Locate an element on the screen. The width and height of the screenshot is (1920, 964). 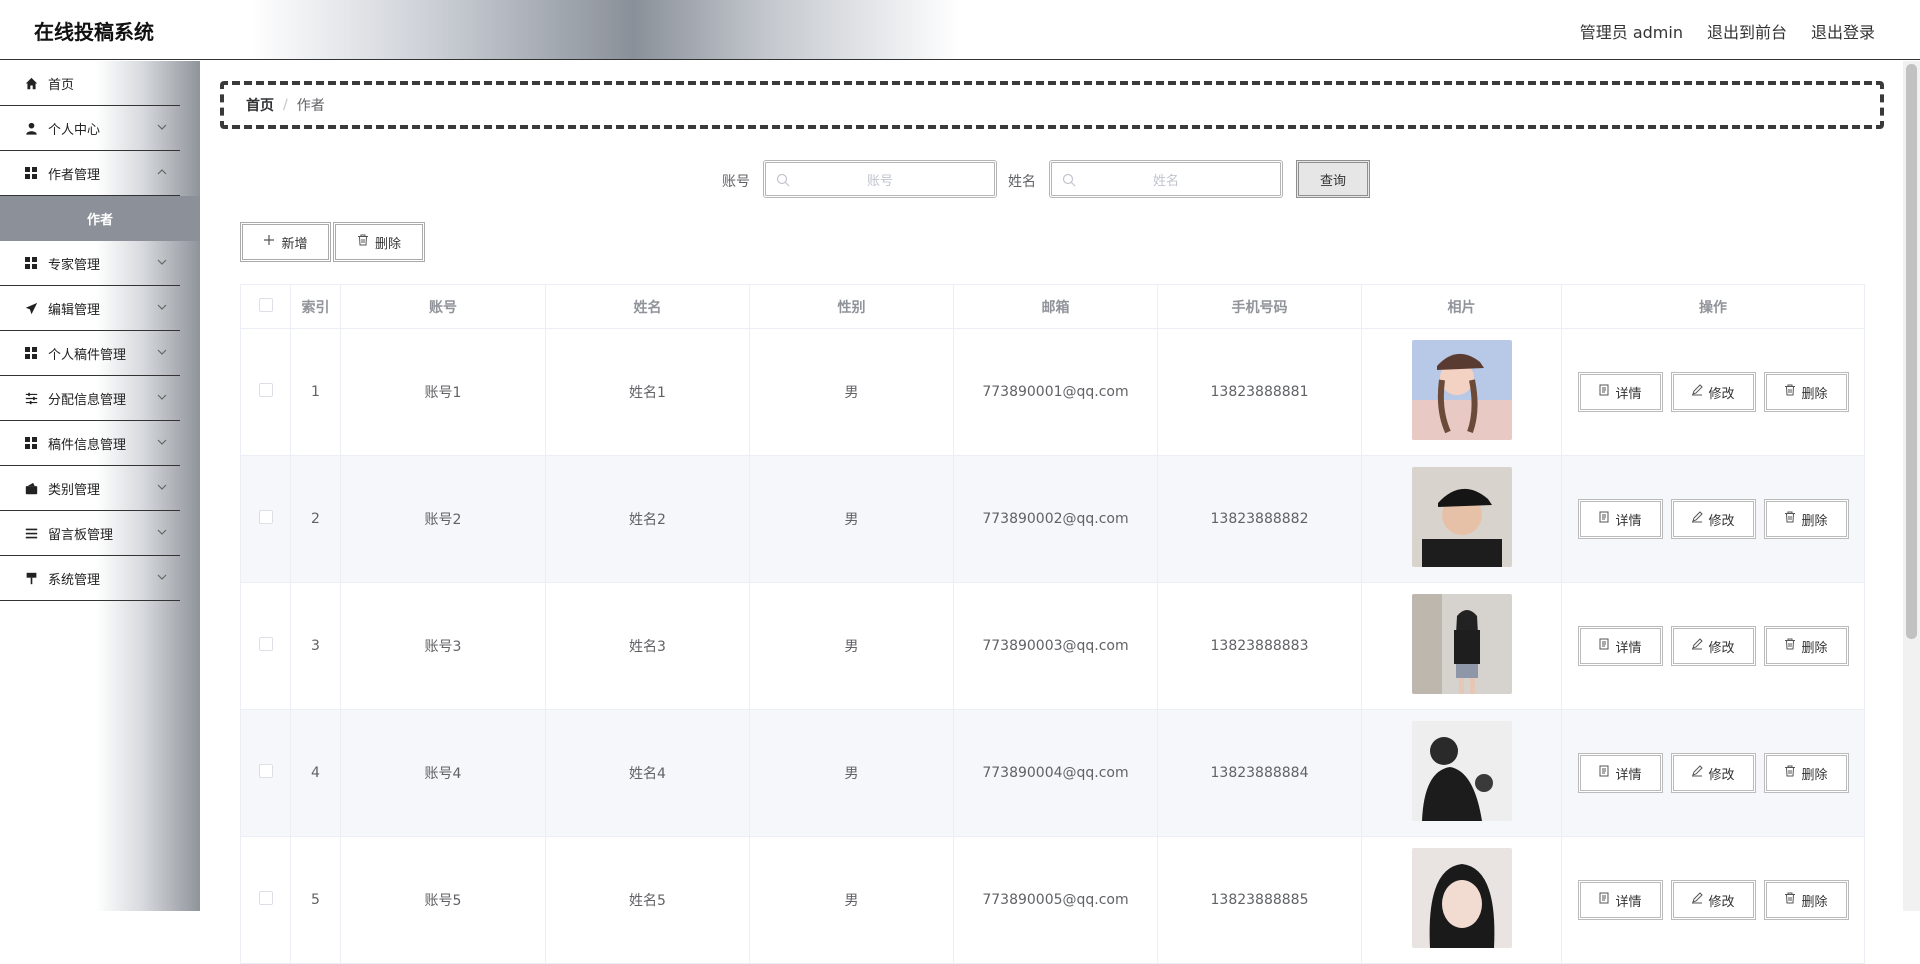
sidebar-item-label: 留言板管理 is located at coordinates (81, 535).